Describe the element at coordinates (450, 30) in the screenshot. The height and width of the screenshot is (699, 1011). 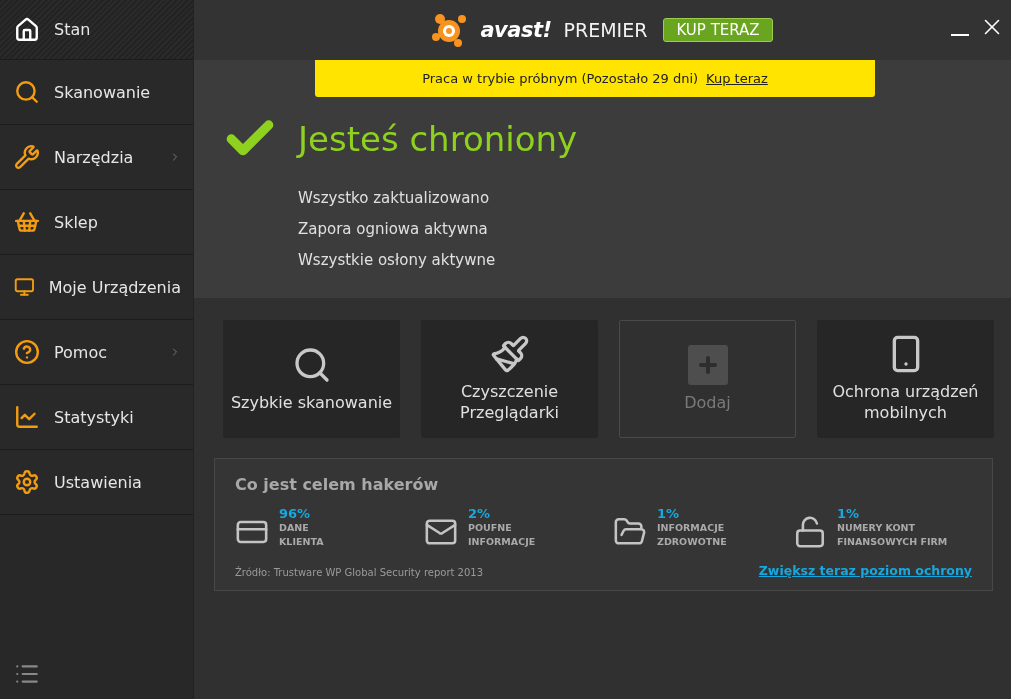
I see `logo-icon` at that location.